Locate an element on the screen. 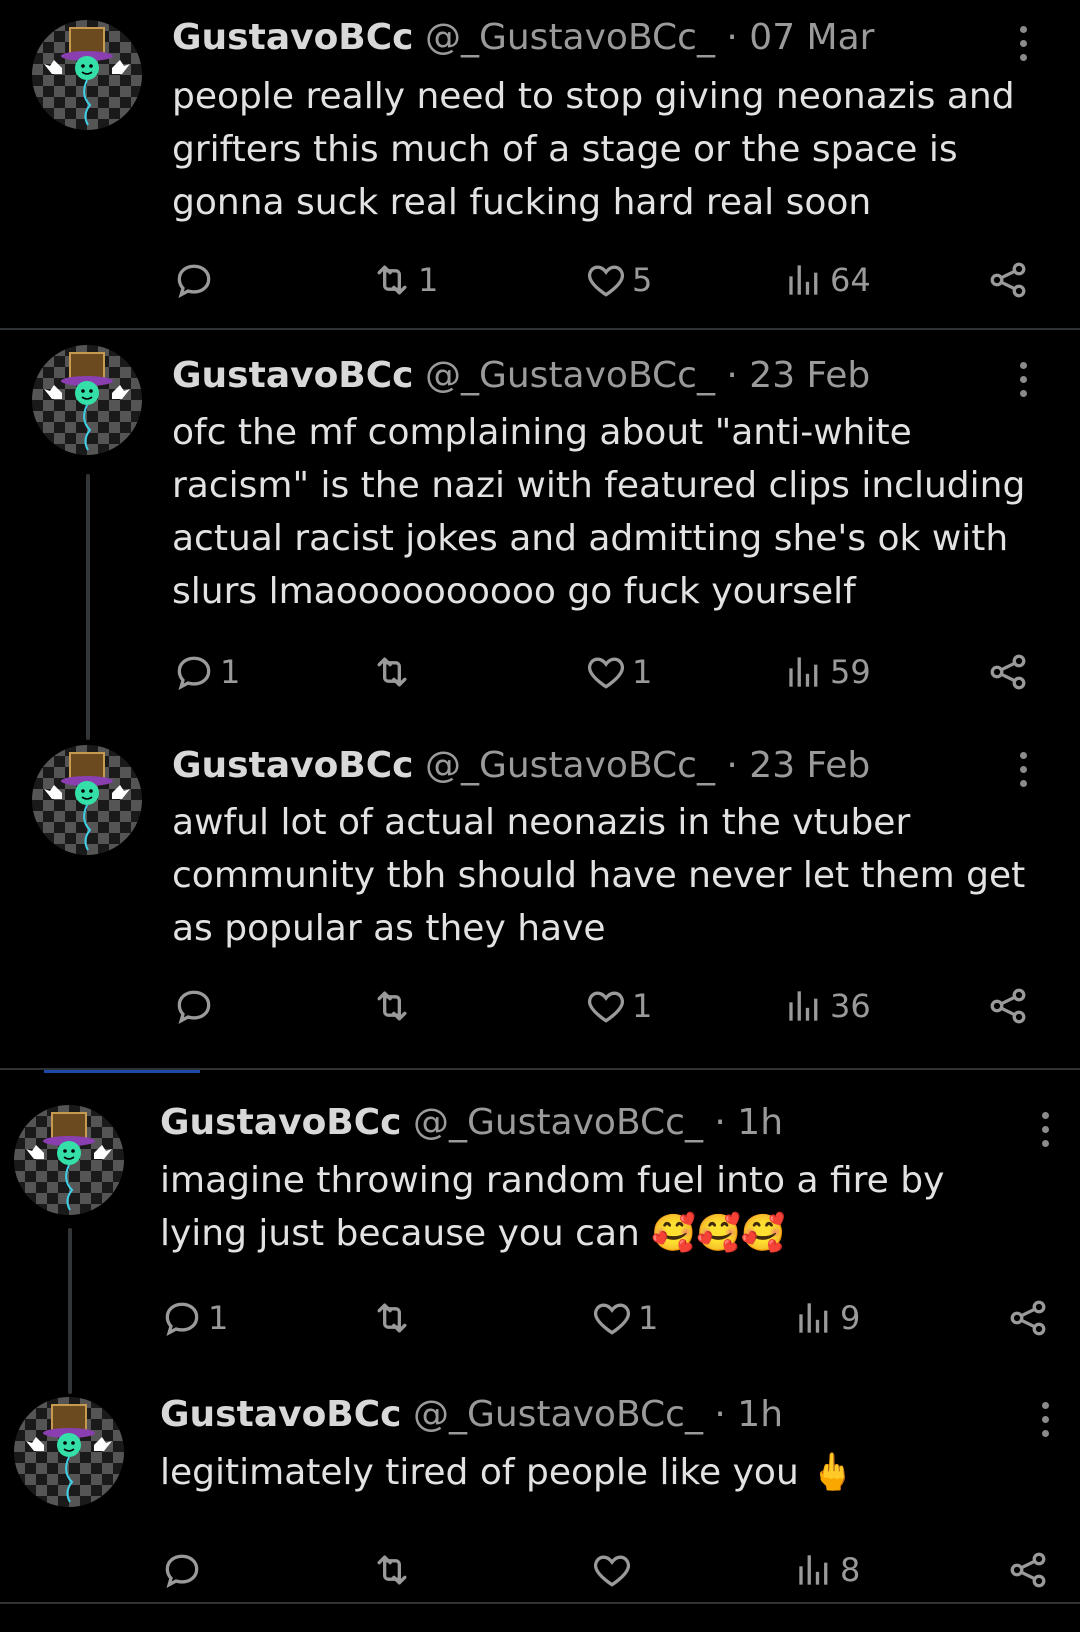 This screenshot has width=1080, height=1632. retweet-button: 1 is located at coordinates (404, 280).